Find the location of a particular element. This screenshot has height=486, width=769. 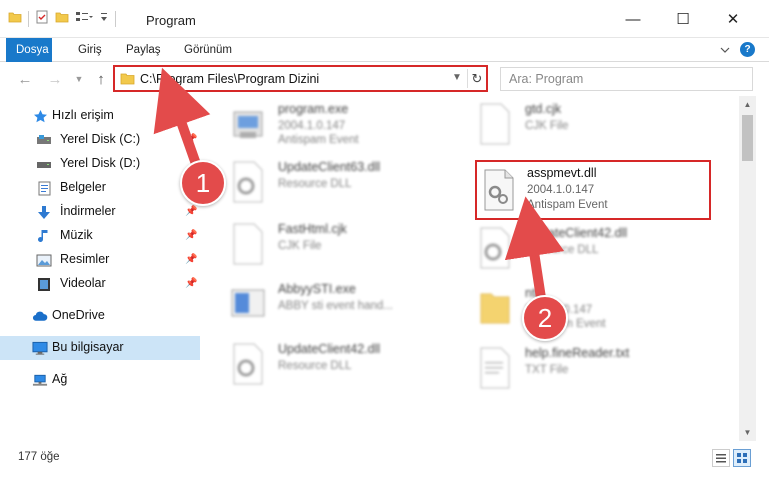

sidebar-item-local-disk-d: Yerel Disk (D:) is located at coordinates (100, 164).